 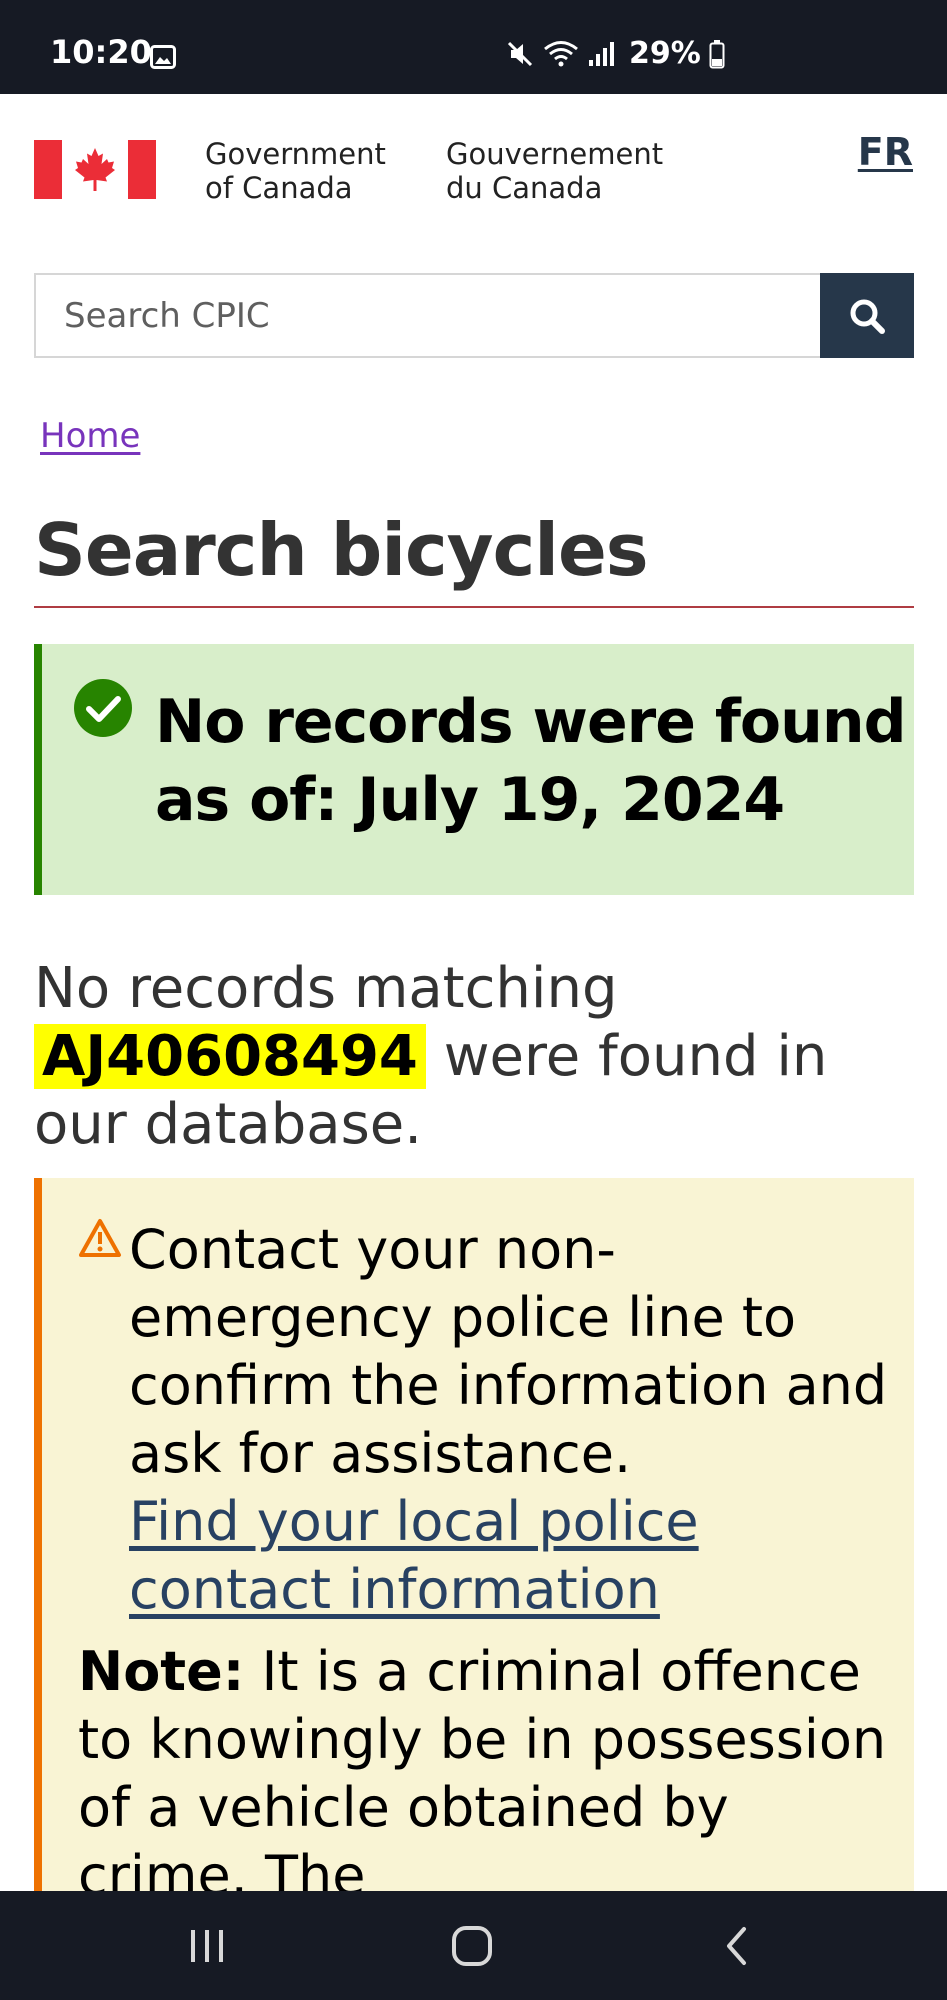 I want to click on breadcrumb-home-link: Home, so click(x=90, y=436).